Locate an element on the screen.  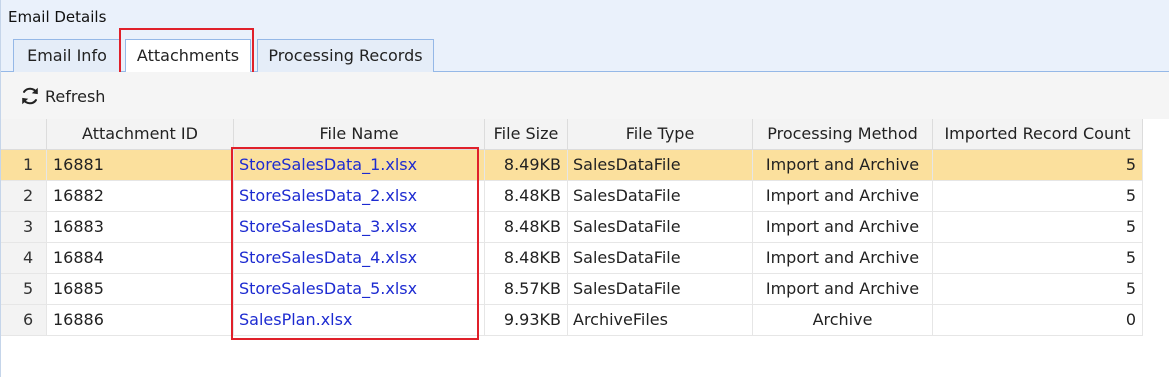
row-number: 6 is located at coordinates (24, 320).